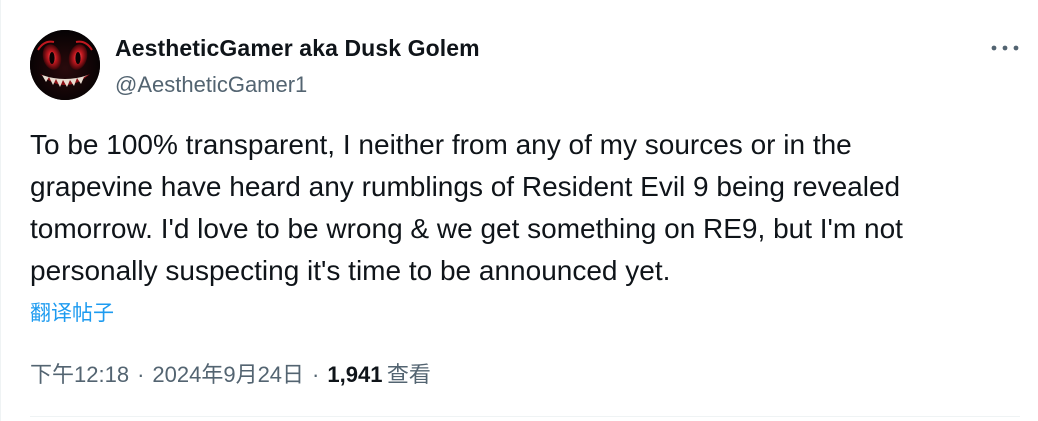  I want to click on tweet-metadata: 下午12:18 · 2024年9月24日 · 1,941 查看, so click(230, 375).